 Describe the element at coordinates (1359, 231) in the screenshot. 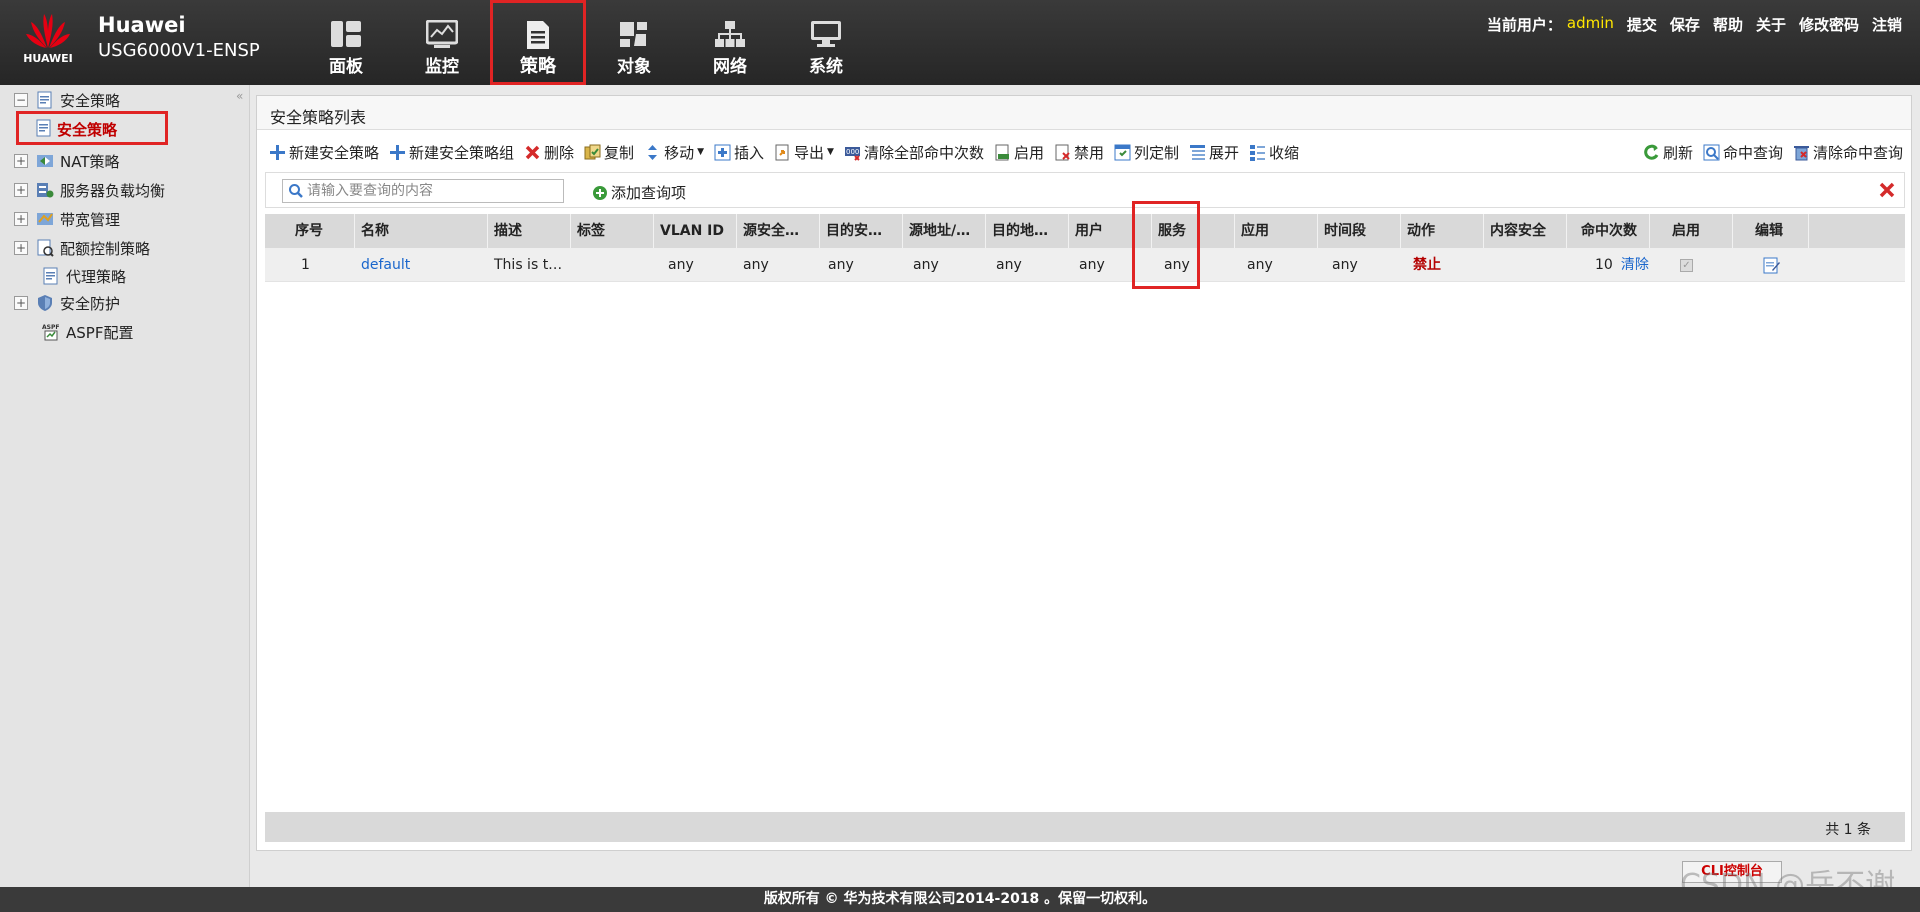

I see `col-time: 时间段` at that location.